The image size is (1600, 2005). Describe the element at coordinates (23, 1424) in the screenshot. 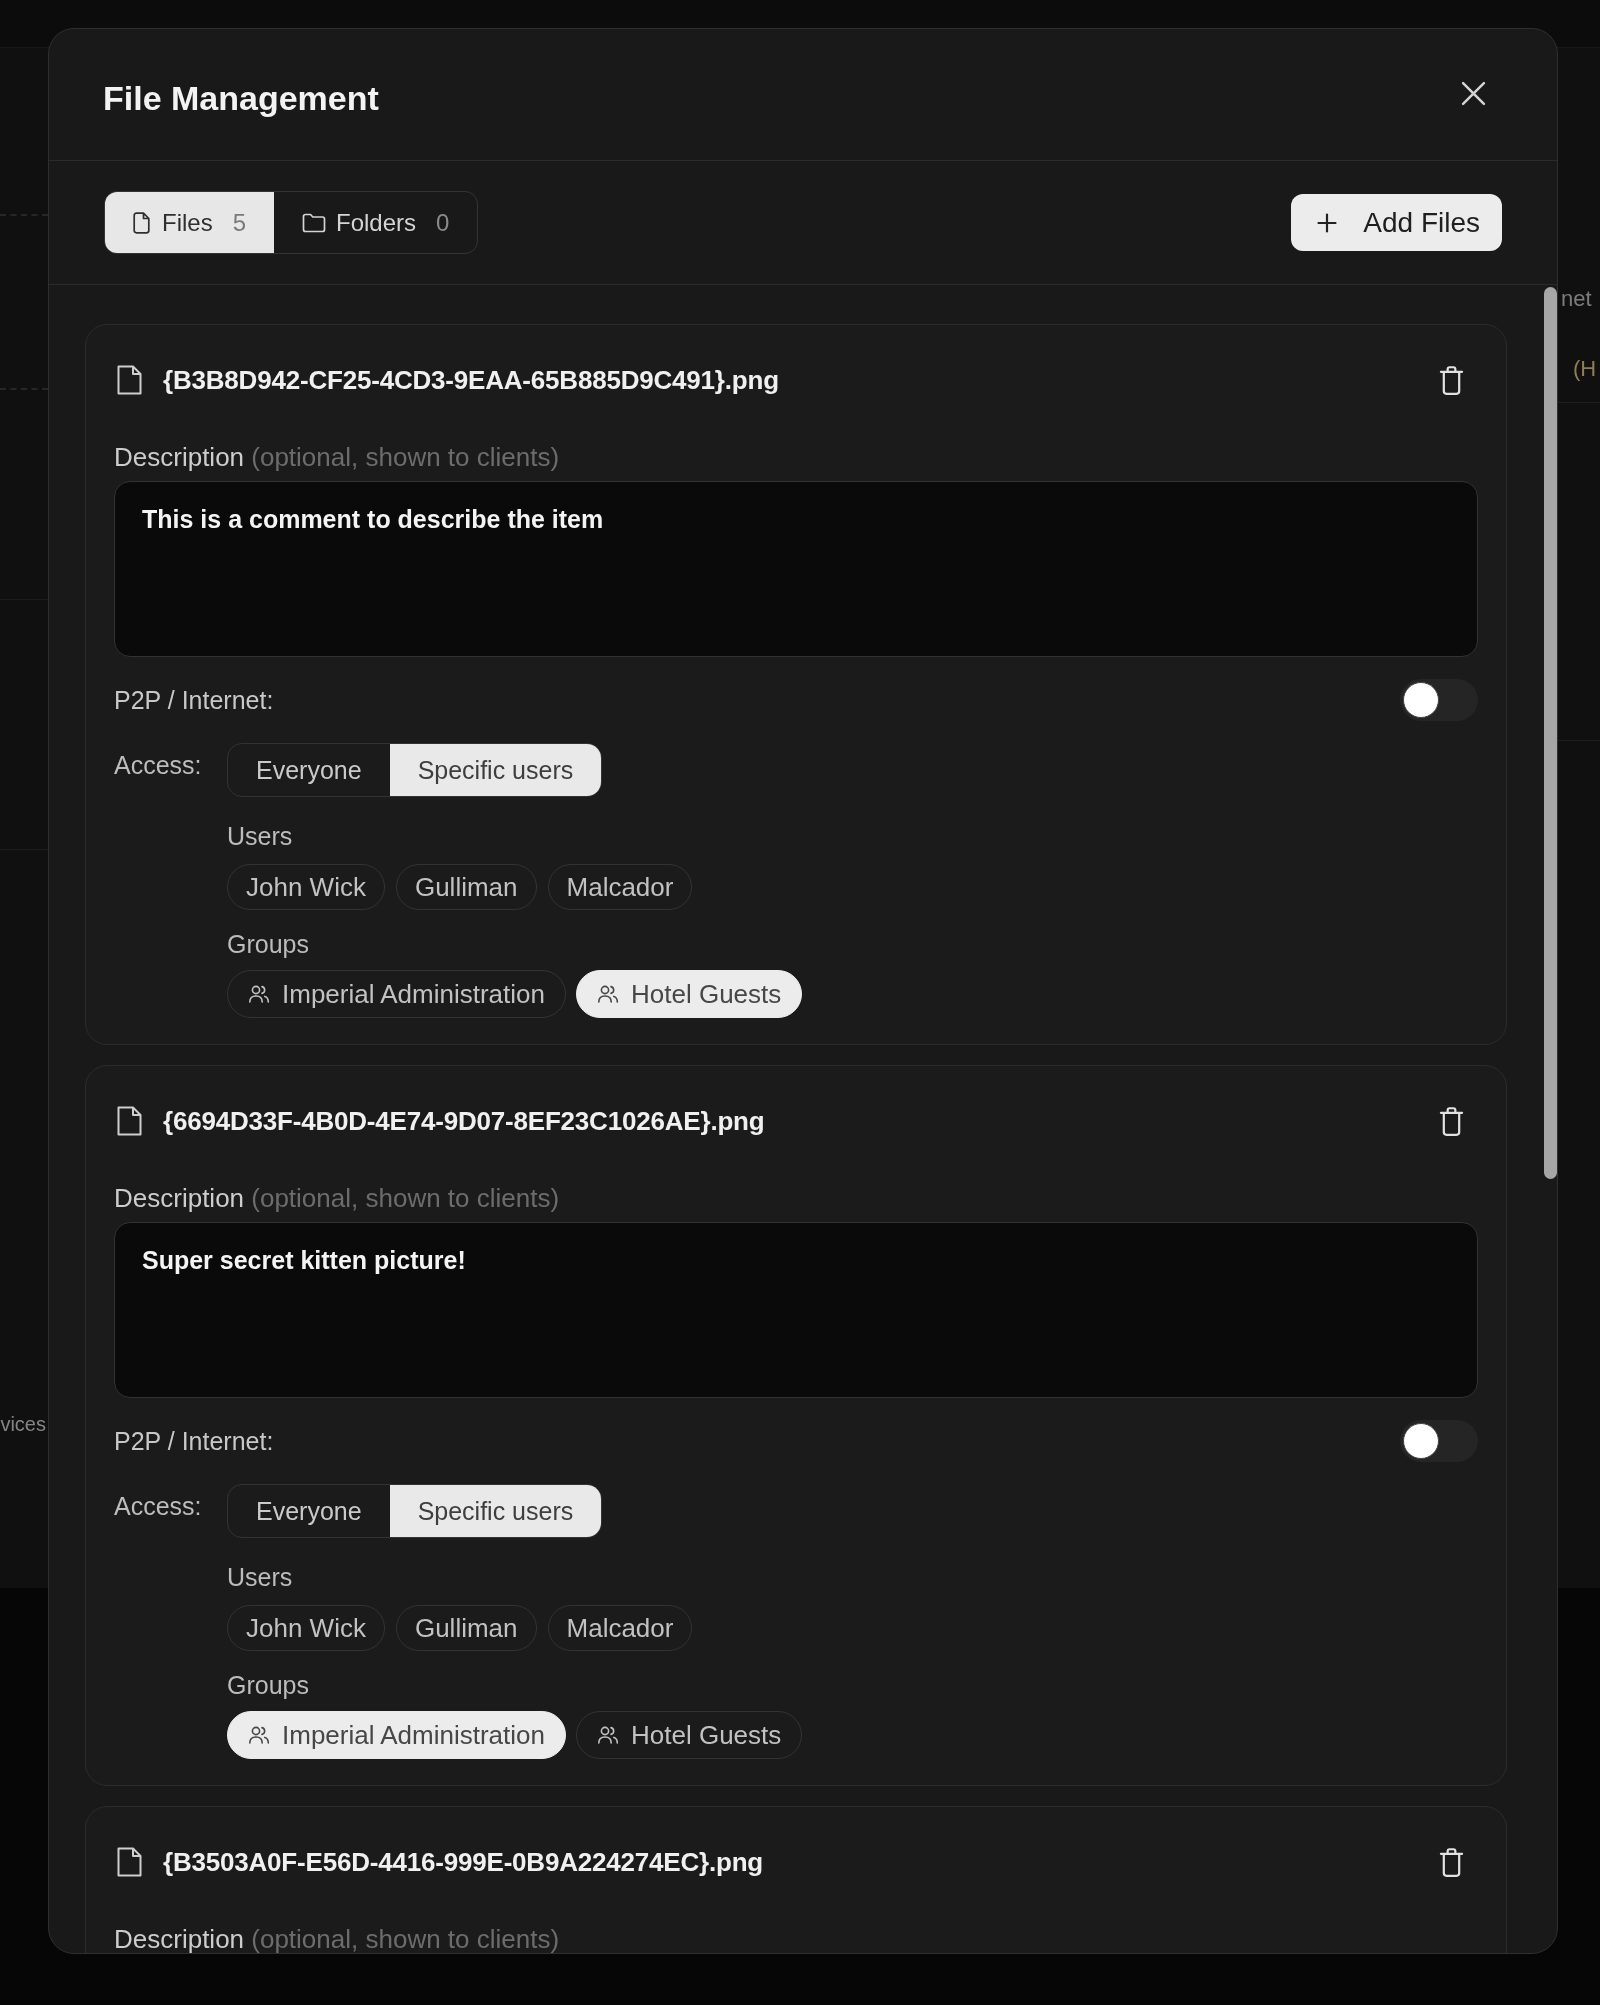

I see `background-text: vices` at that location.